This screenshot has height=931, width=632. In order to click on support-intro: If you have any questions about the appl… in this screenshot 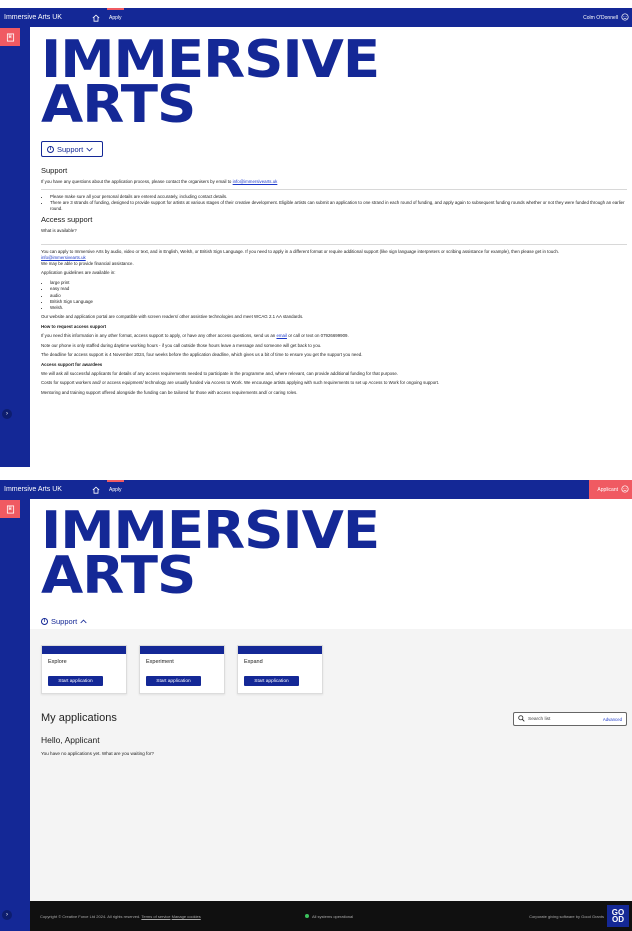, I will do `click(159, 182)`.